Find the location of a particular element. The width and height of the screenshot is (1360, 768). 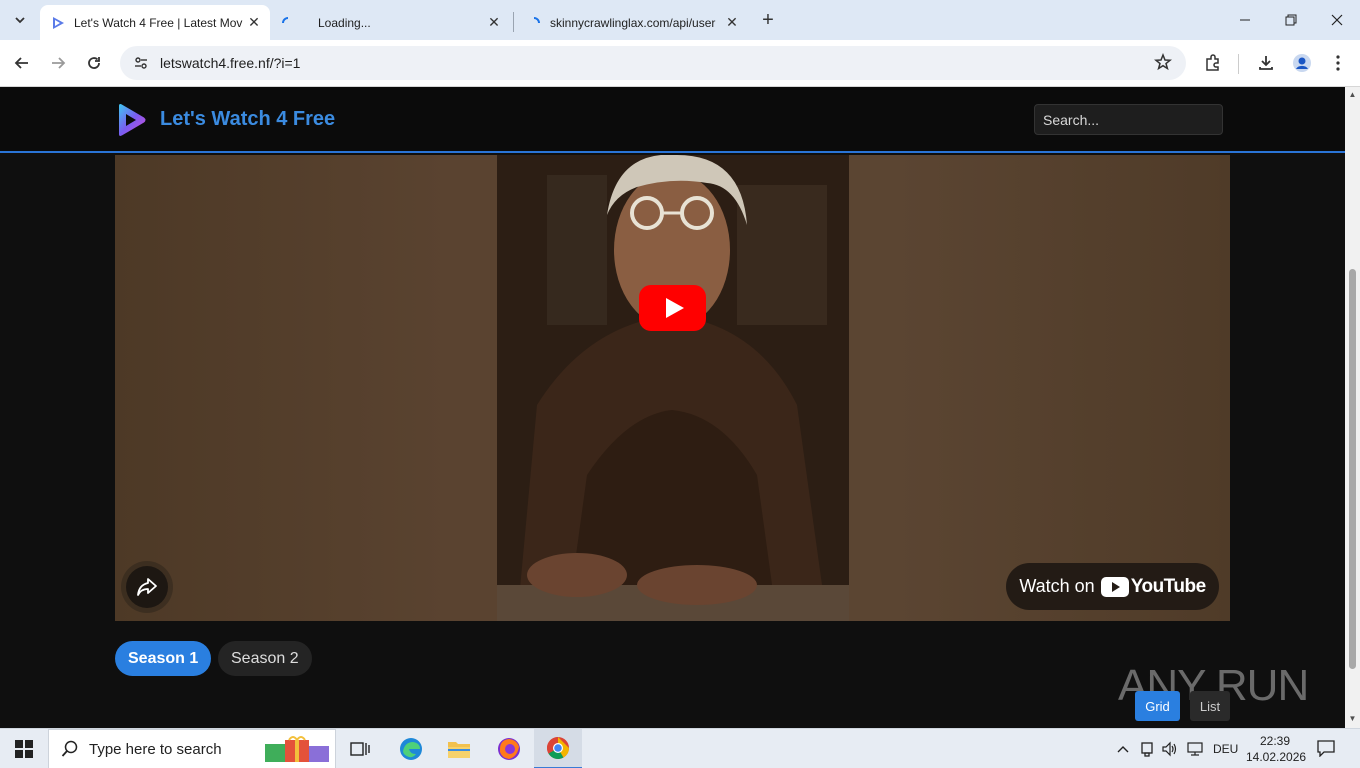

tab-title: skinnycrawlinglax.com/api/user is located at coordinates (633, 22).